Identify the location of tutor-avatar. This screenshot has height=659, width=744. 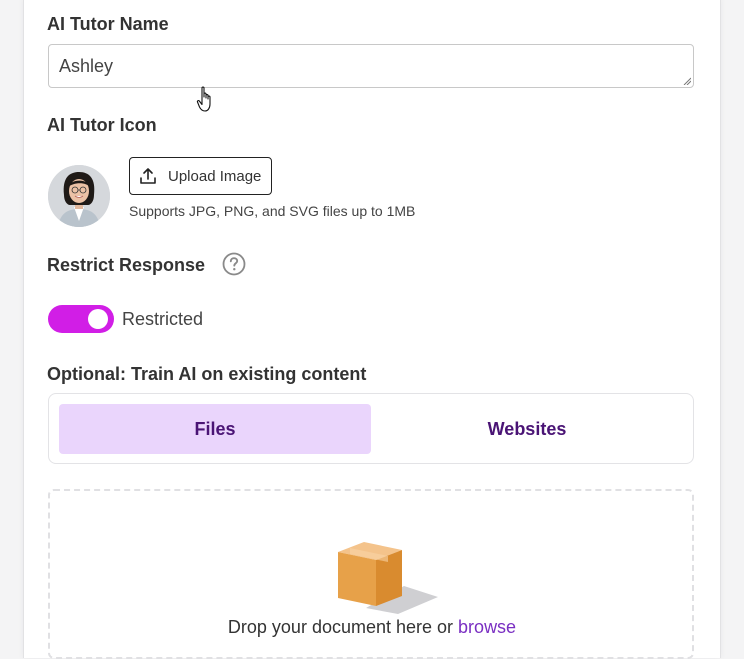
(79, 196).